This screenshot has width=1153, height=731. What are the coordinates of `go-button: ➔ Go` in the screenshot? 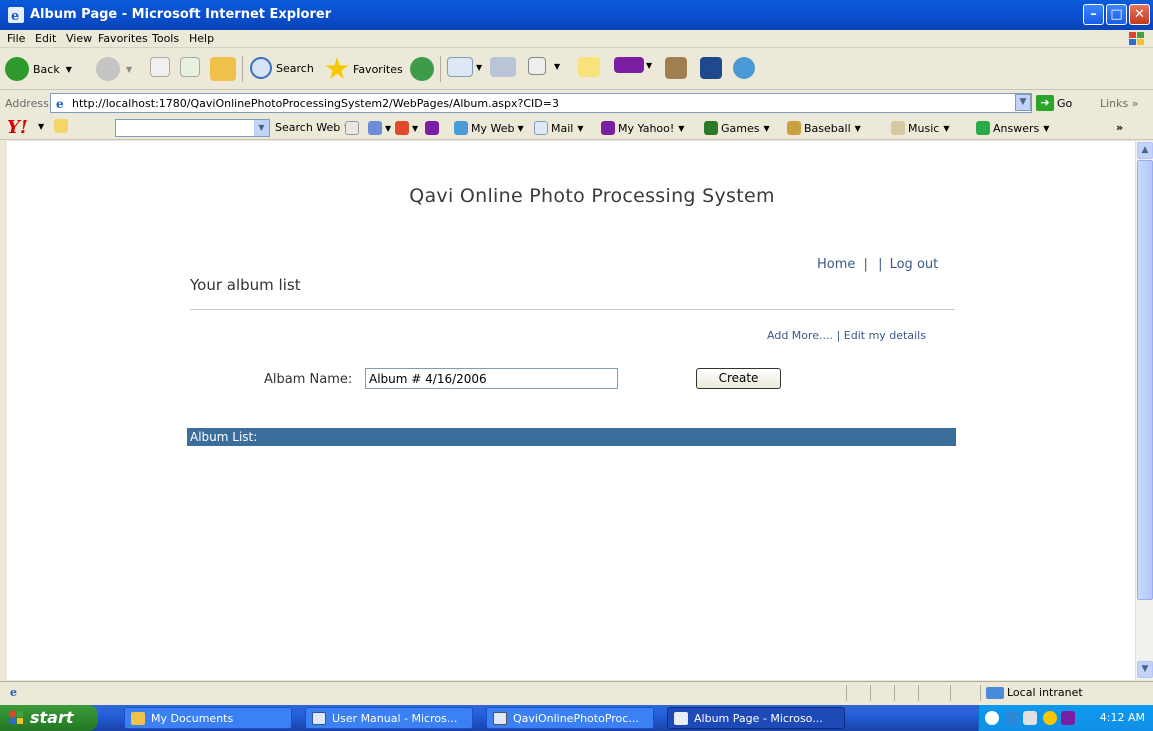 It's located at (1054, 103).